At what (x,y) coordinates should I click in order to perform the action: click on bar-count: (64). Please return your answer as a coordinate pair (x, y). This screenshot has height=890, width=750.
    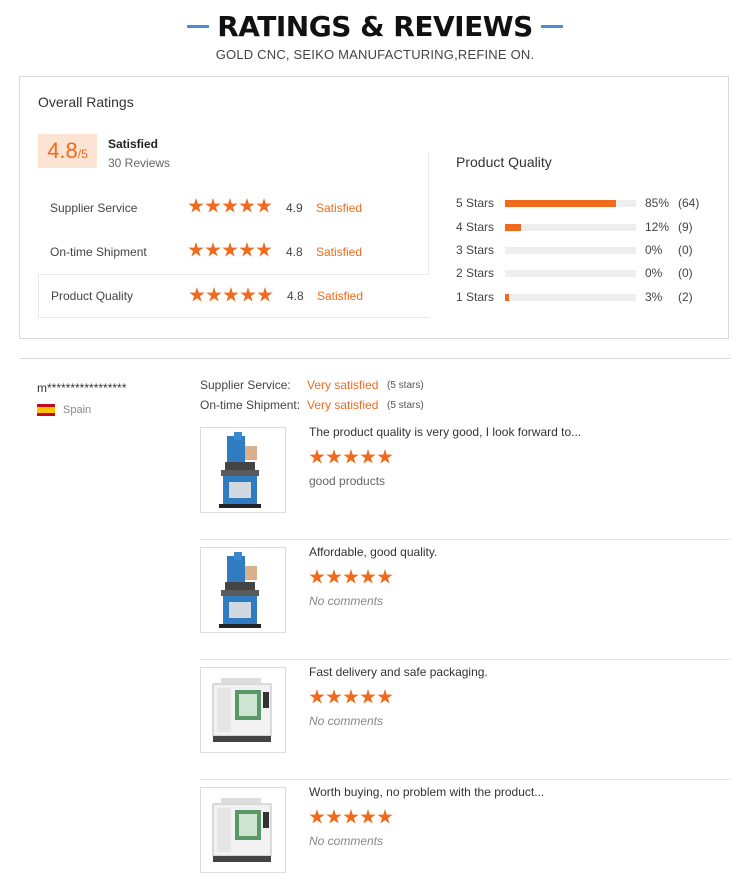
    Looking at the image, I should click on (689, 203).